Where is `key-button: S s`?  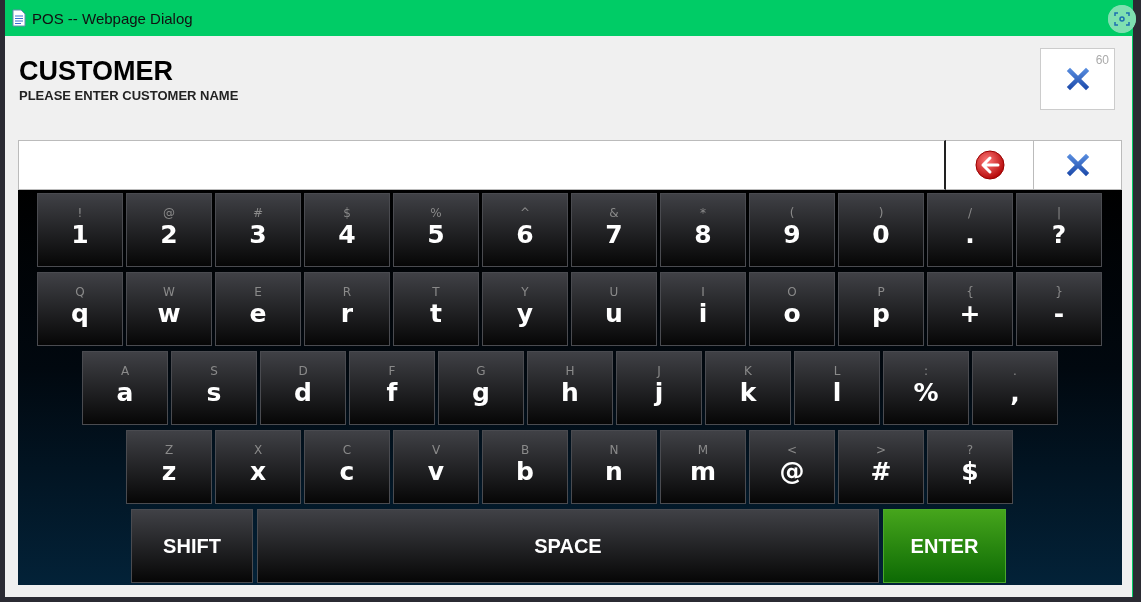
key-button: S s is located at coordinates (214, 388).